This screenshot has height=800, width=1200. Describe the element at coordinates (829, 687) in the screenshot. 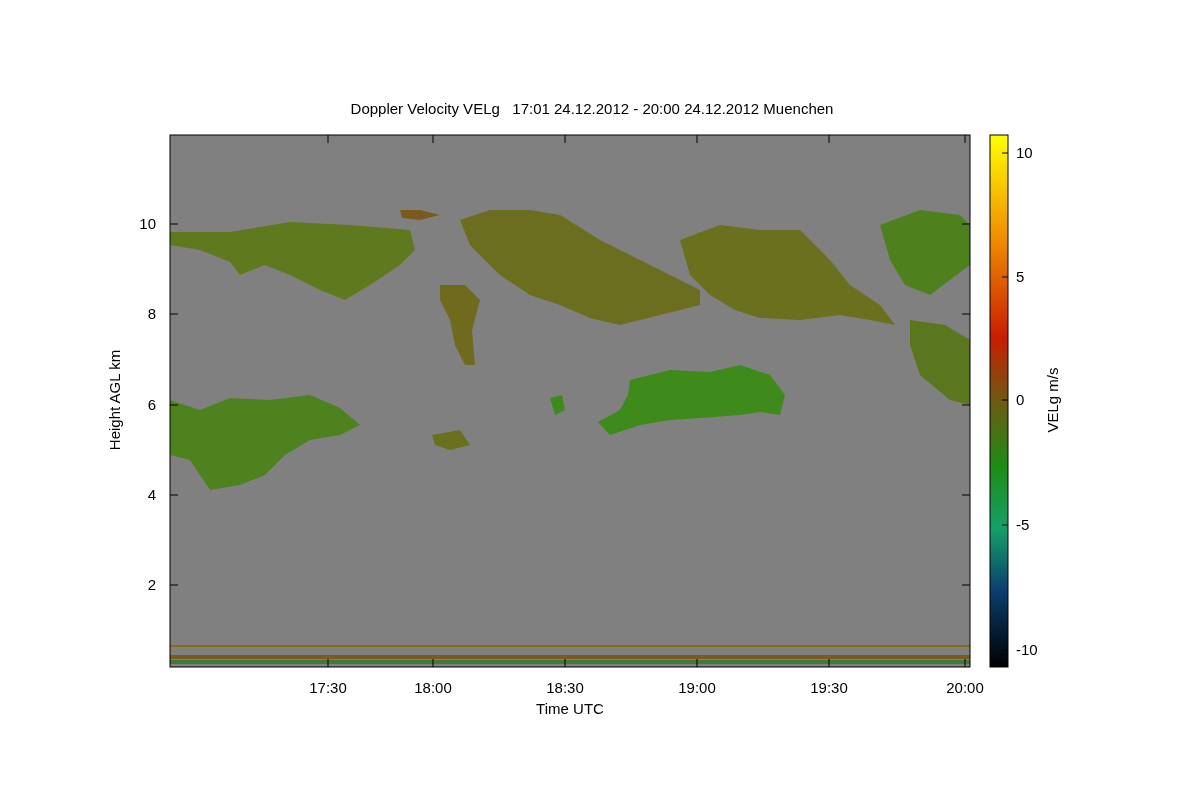

I see `x-tick-label: 19:30` at that location.